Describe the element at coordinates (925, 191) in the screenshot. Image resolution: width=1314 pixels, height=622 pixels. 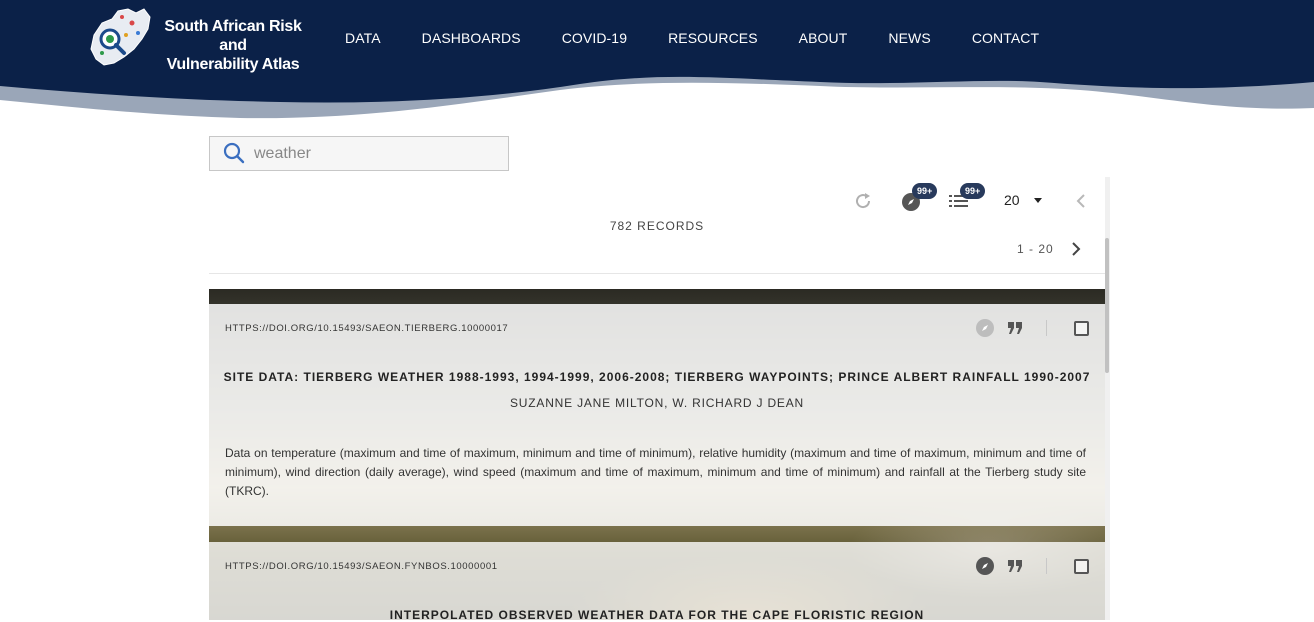
I see `map-count-badge: 99+` at that location.